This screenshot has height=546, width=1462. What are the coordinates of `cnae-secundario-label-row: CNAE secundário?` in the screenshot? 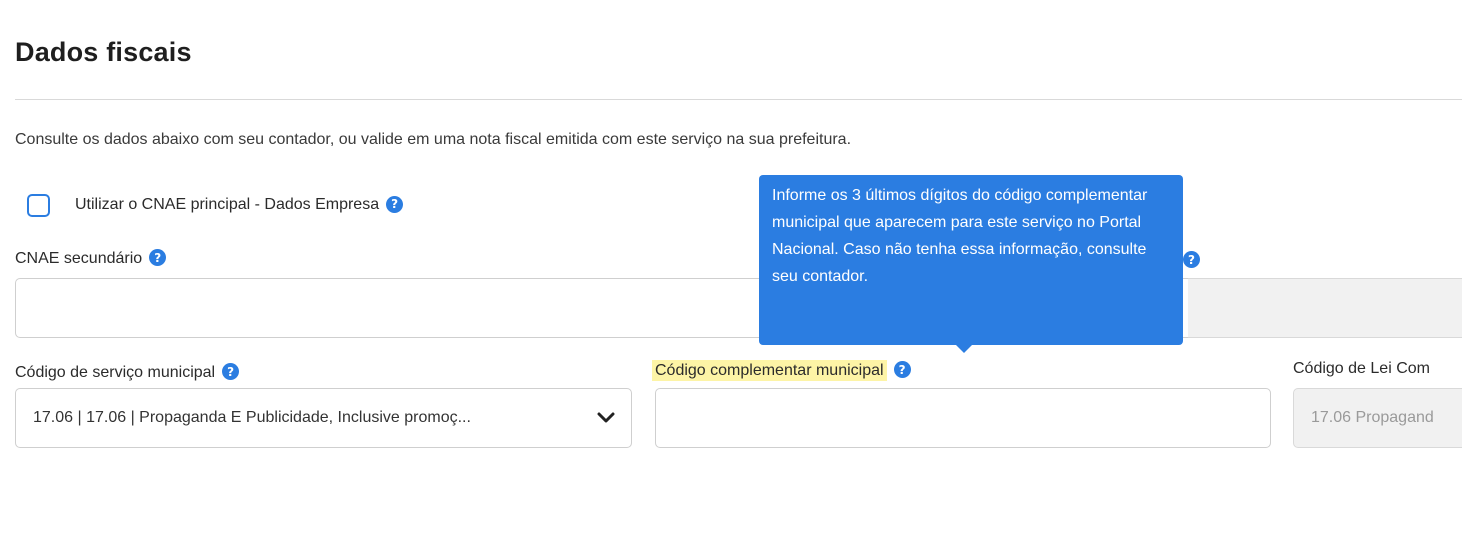 It's located at (91, 258).